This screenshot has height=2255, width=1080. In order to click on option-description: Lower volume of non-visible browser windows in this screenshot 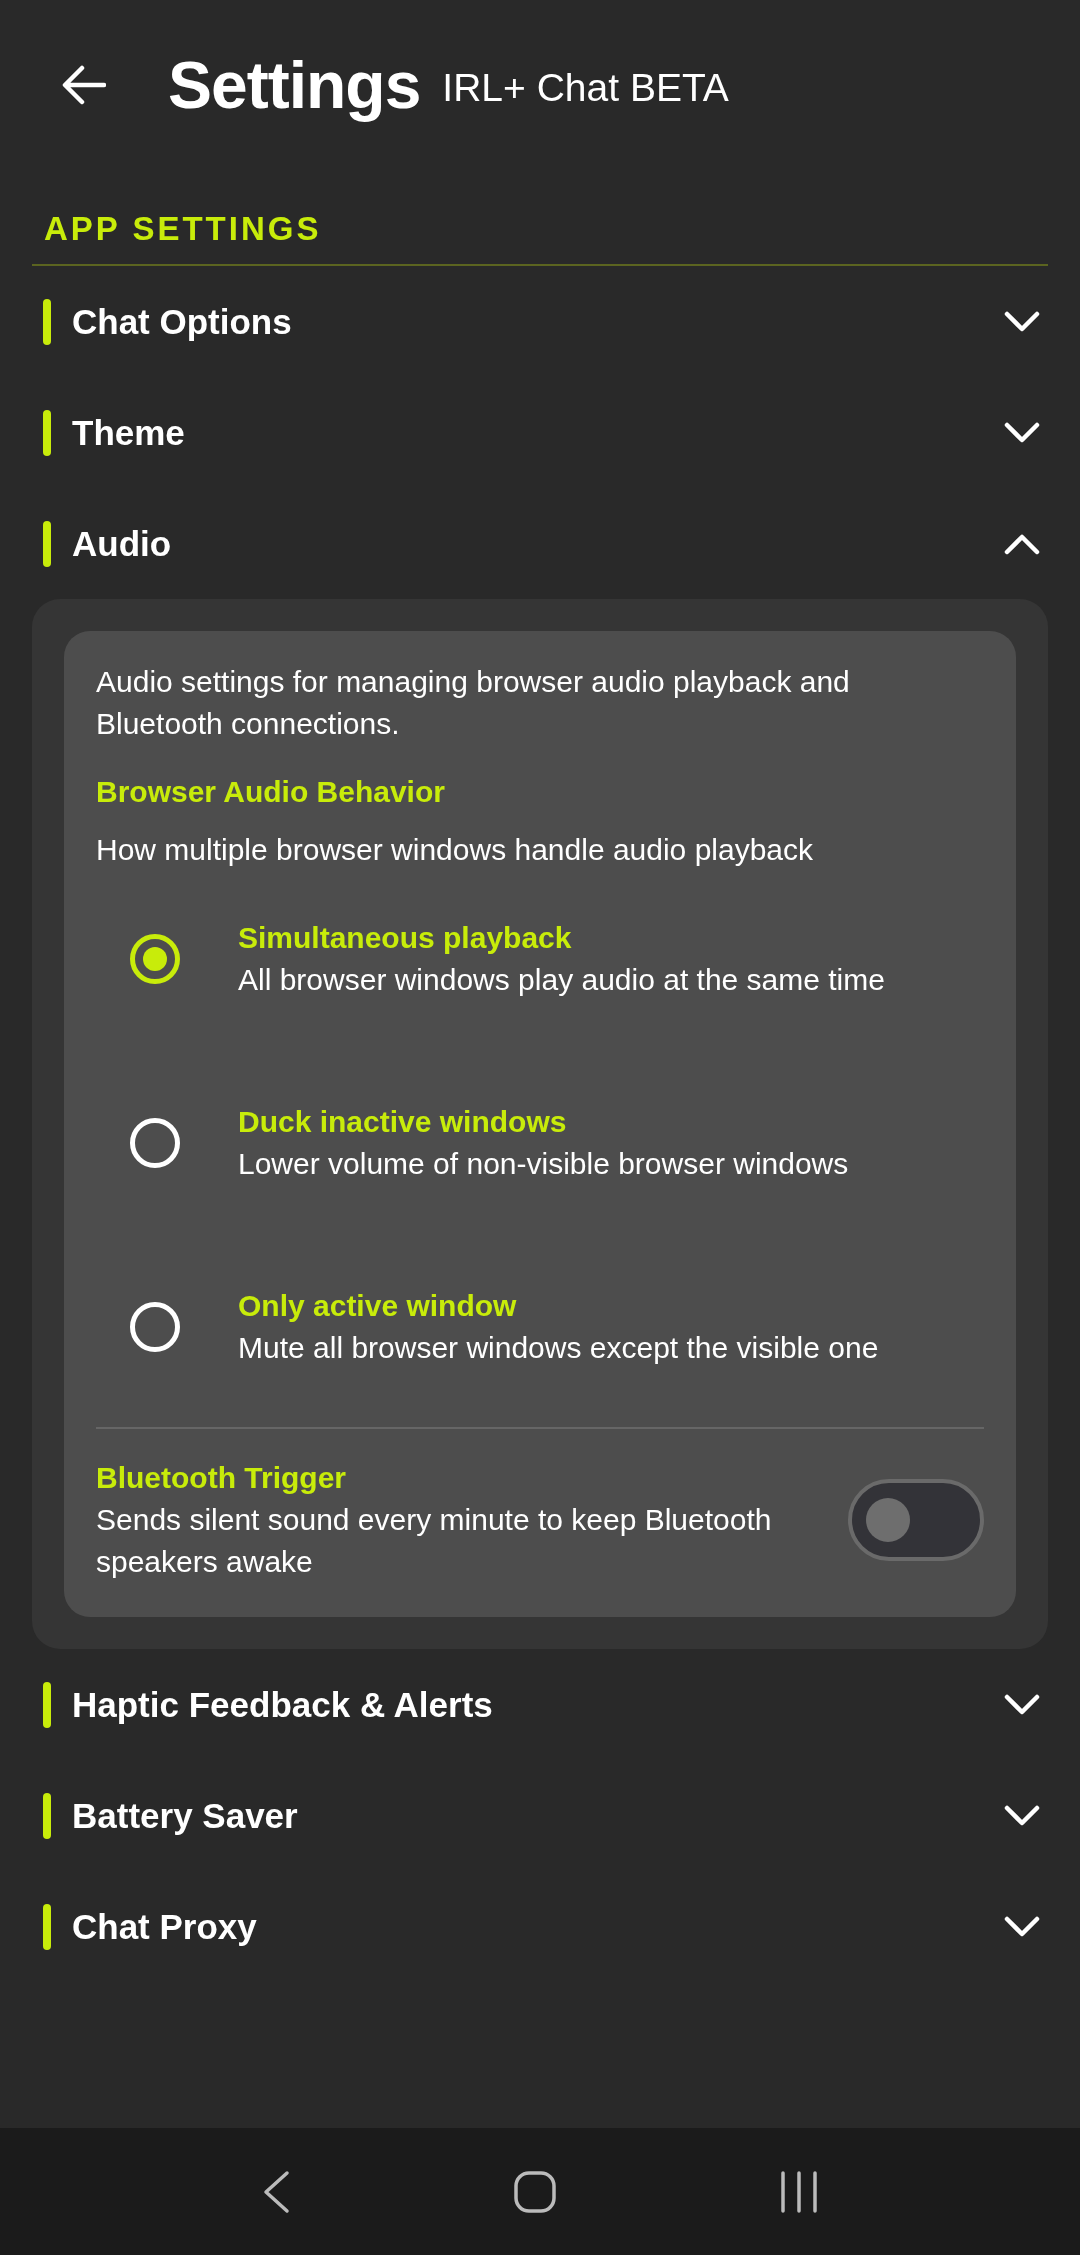, I will do `click(543, 1164)`.